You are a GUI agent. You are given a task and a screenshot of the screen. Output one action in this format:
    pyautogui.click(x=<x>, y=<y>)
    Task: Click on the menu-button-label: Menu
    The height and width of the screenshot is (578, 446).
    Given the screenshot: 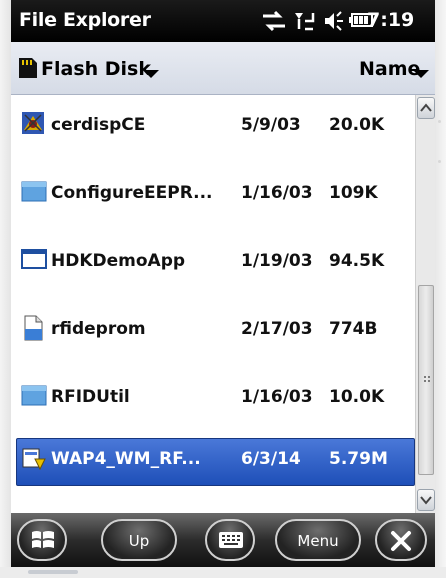 What is the action you would take?
    pyautogui.click(x=318, y=541)
    